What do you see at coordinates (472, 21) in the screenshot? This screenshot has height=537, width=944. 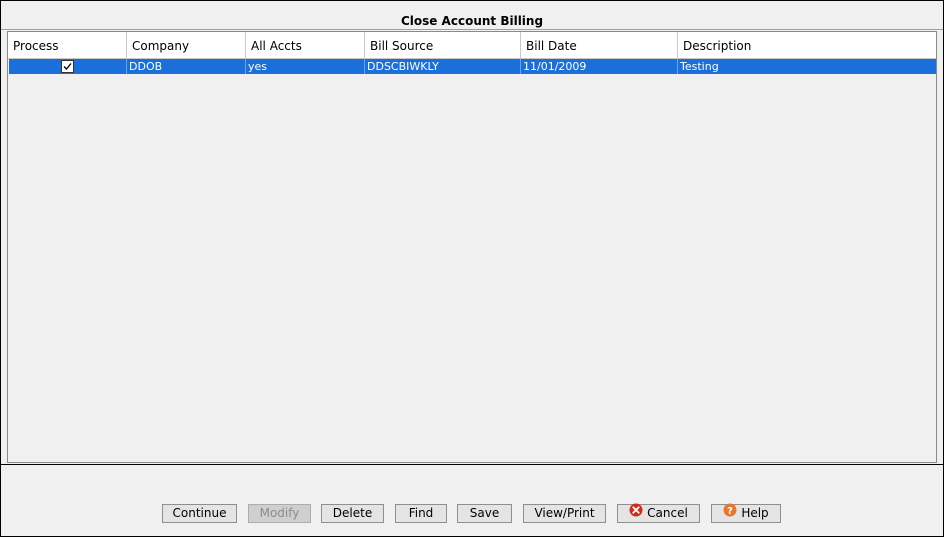 I see `window-title: Close Account Billing` at bounding box center [472, 21].